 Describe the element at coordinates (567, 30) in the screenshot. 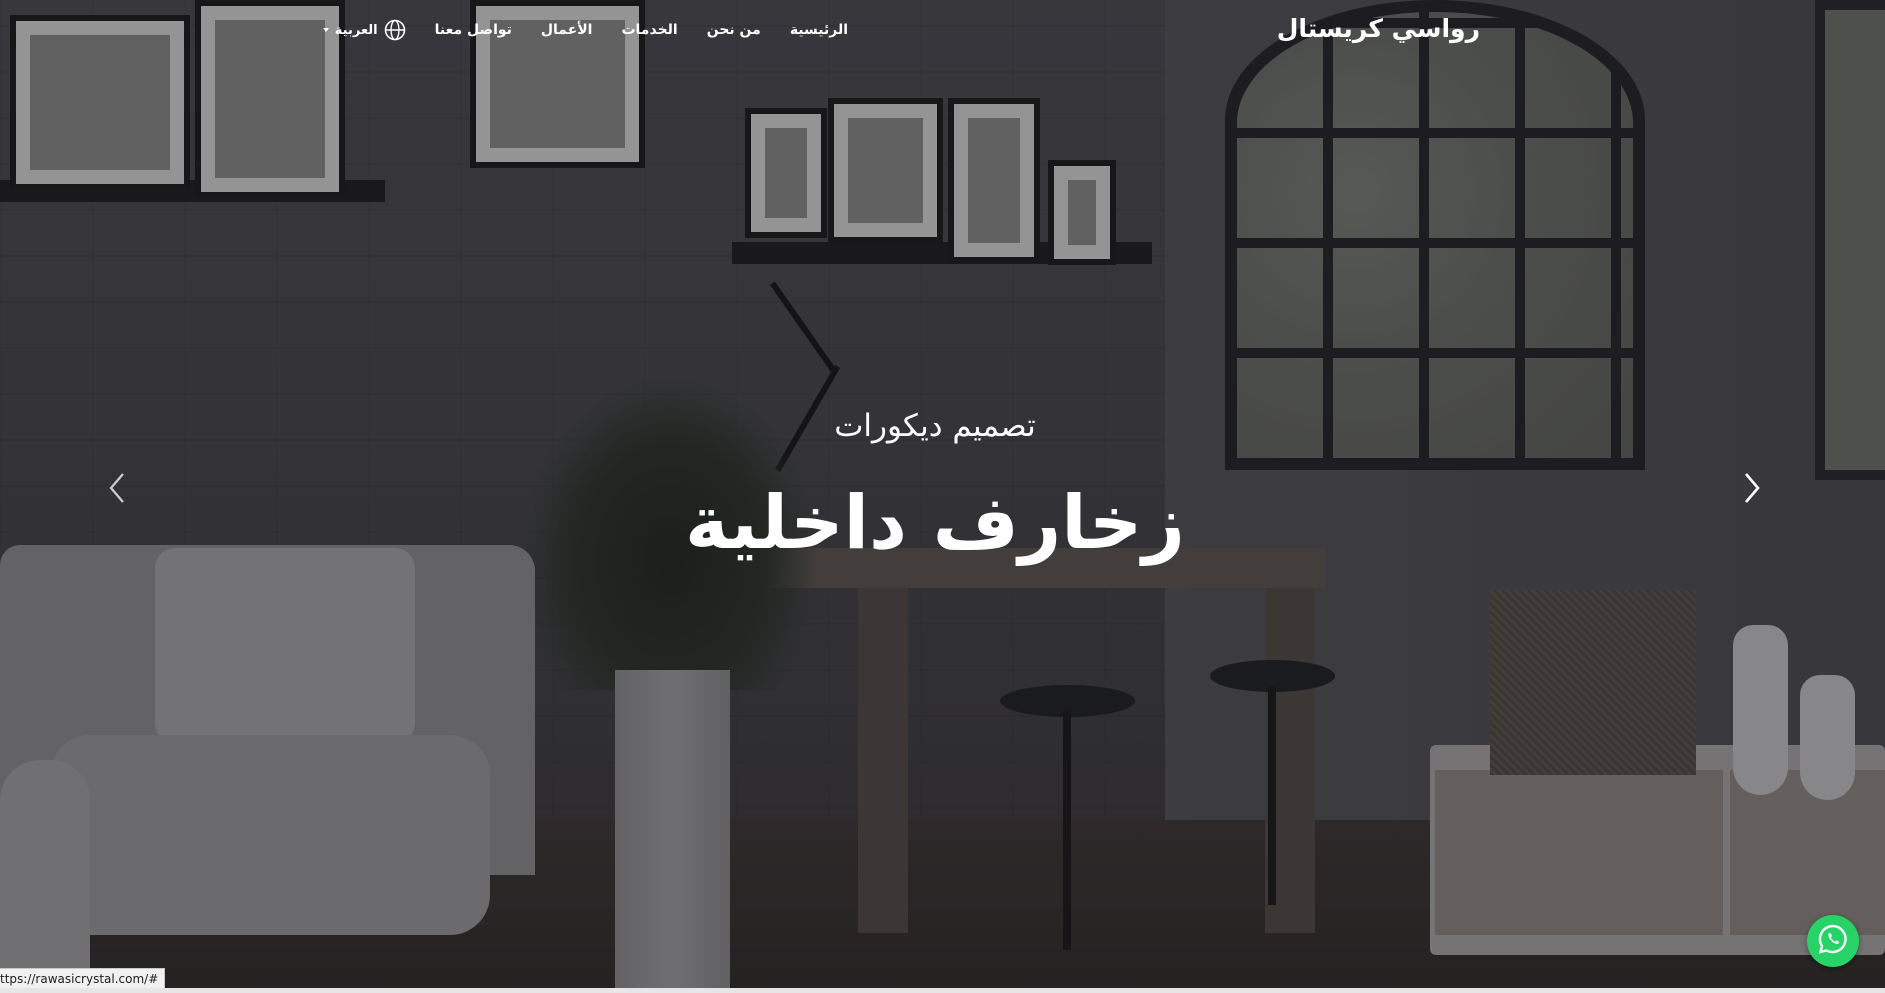

I see `nav-item-works: الأعمال` at that location.